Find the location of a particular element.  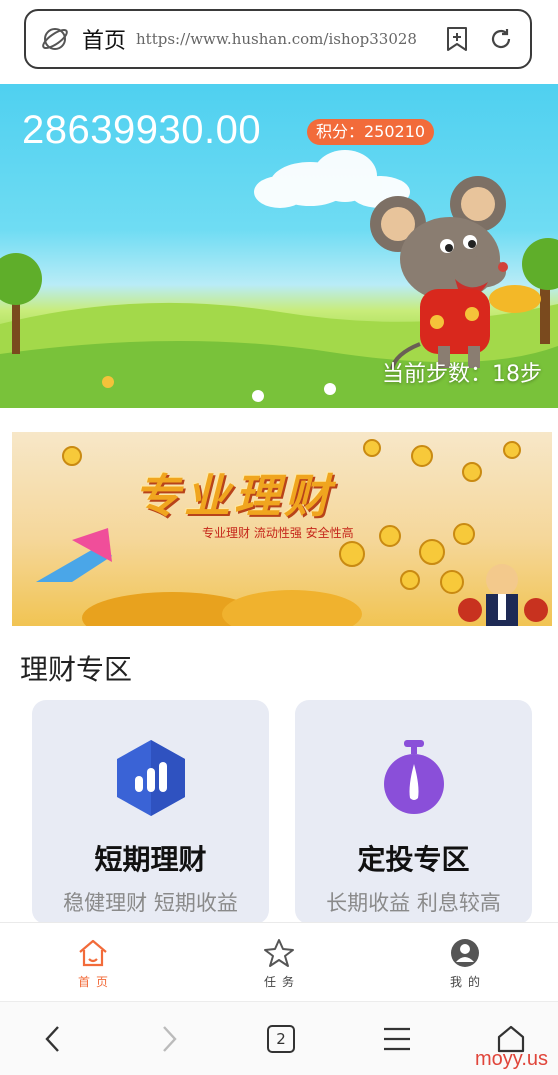

browser-address-bar: 首页 https://www.hushan.com/ishop33028 is located at coordinates (279, 42).